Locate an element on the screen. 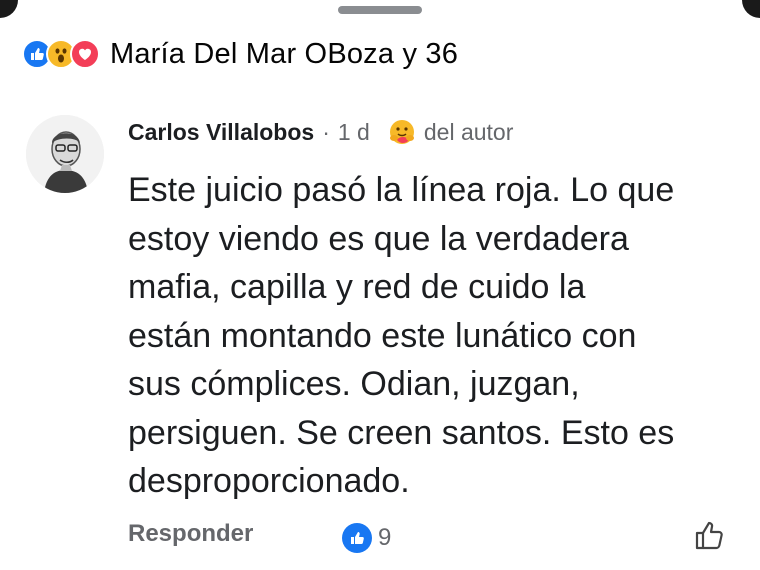 This screenshot has height=570, width=760. reactors-text: María Del Mar OBoza y 36 is located at coordinates (284, 53).